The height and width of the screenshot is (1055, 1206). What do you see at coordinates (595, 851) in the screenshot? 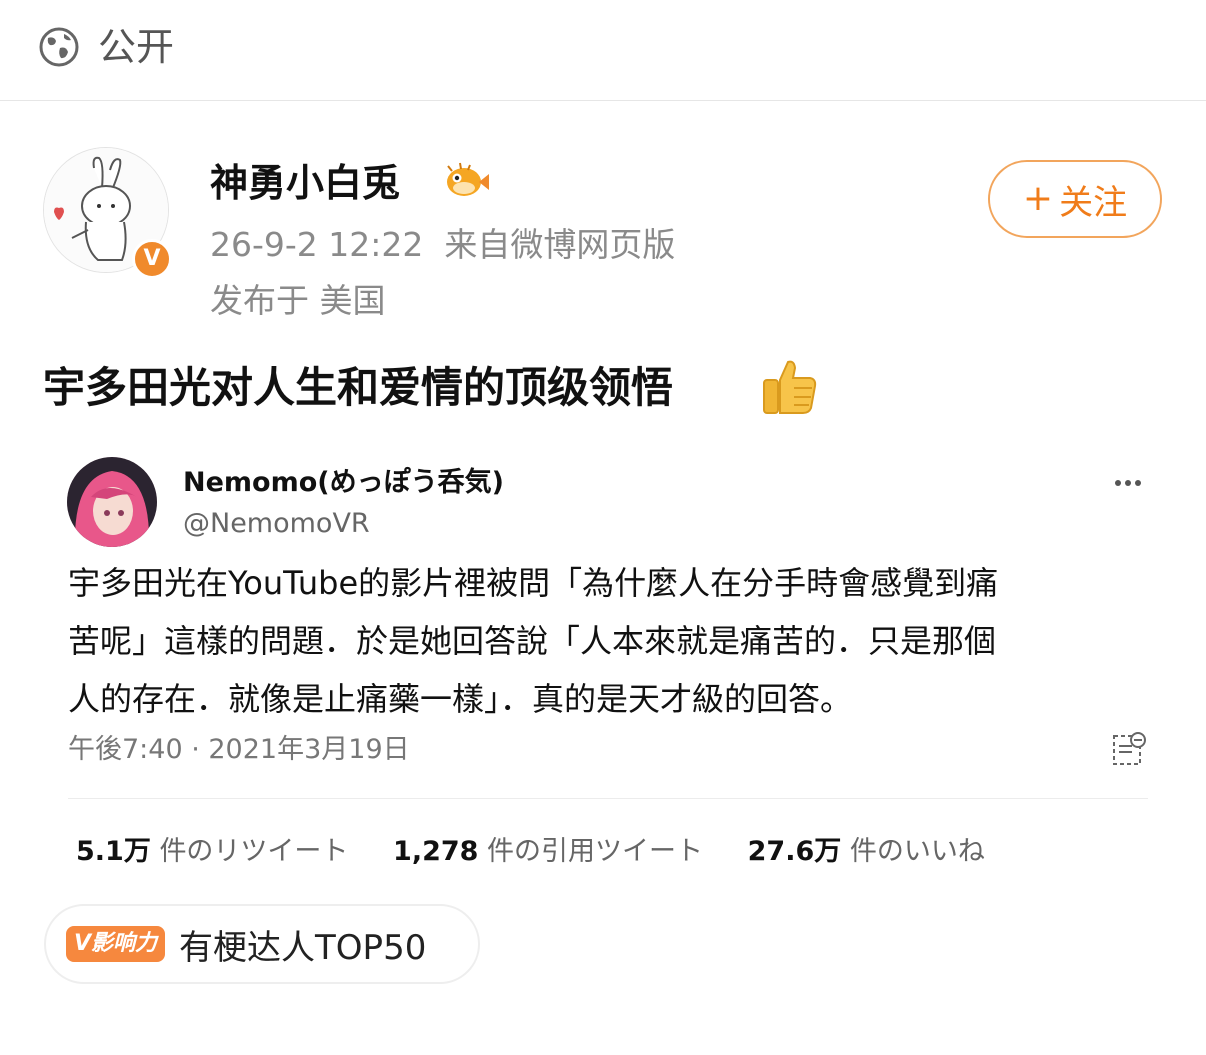
I see `quote-label: 件の引用ツイート` at bounding box center [595, 851].